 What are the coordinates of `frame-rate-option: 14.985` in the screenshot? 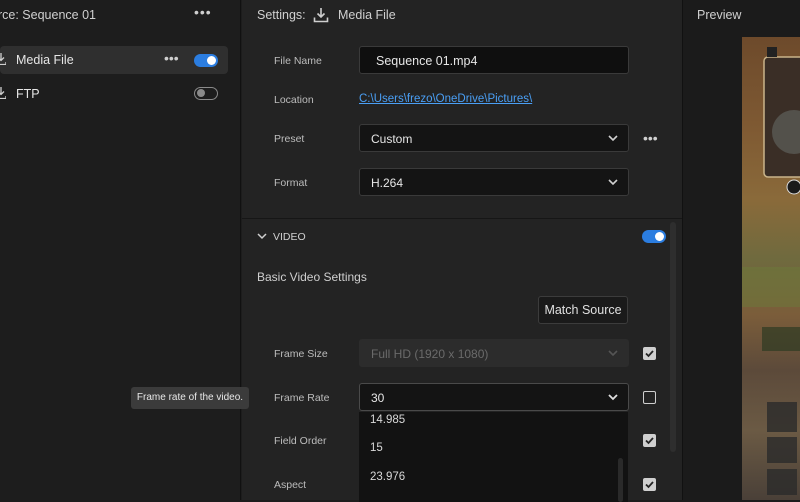 It's located at (387, 420).